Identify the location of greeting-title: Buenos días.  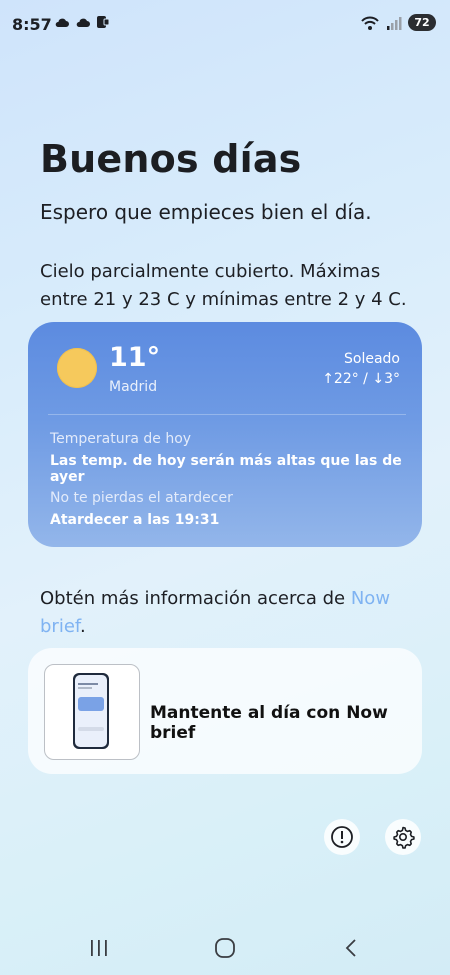
(171, 159).